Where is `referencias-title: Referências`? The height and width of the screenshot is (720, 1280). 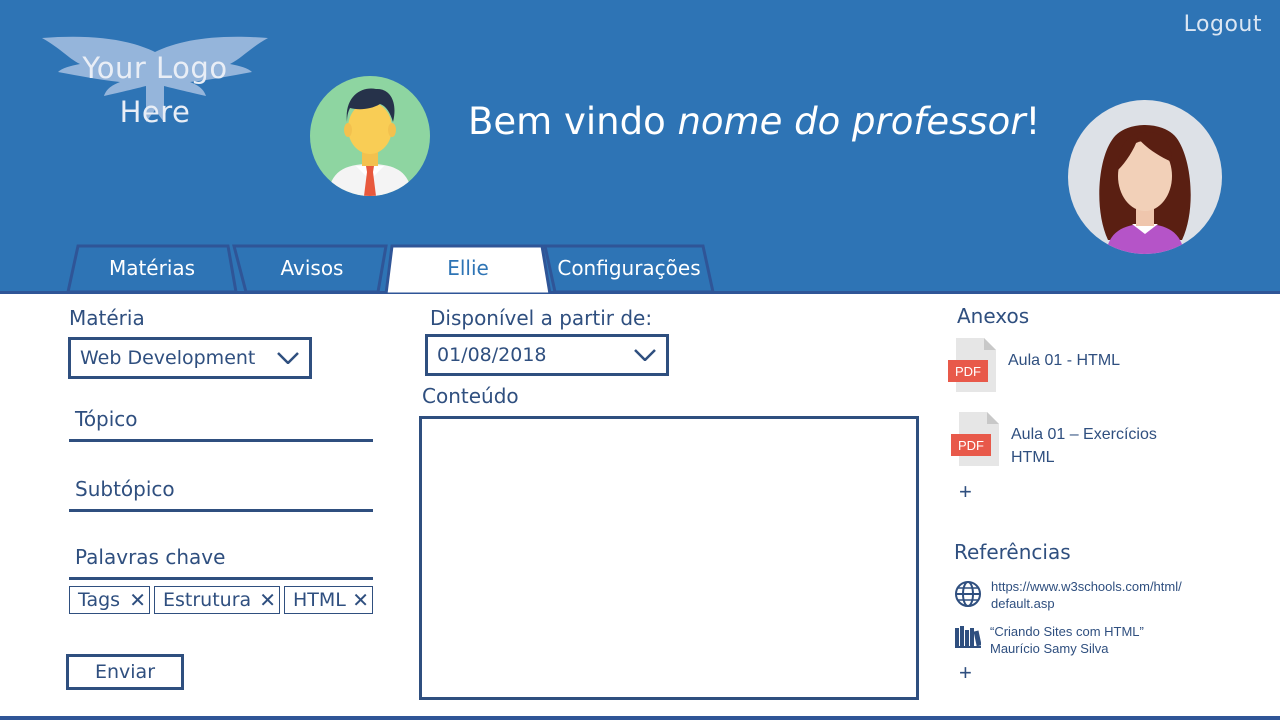
referencias-title: Referências is located at coordinates (1012, 552).